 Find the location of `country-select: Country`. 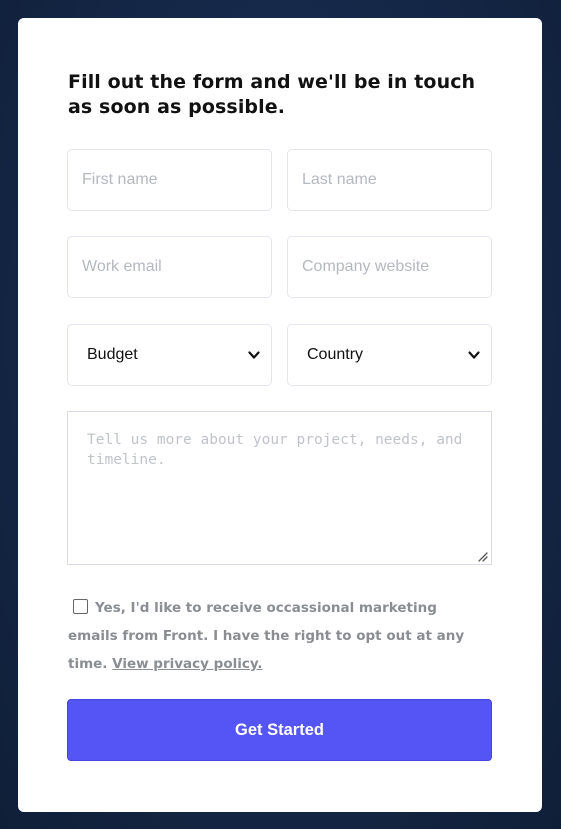

country-select: Country is located at coordinates (389, 355).